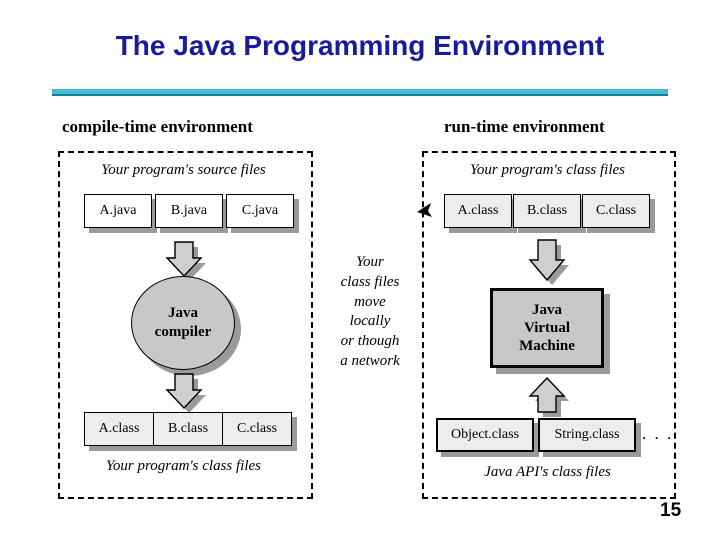 This screenshot has height=540, width=720. Describe the element at coordinates (183, 466) in the screenshot. I see `compile-output-caption: Your program's class files` at that location.